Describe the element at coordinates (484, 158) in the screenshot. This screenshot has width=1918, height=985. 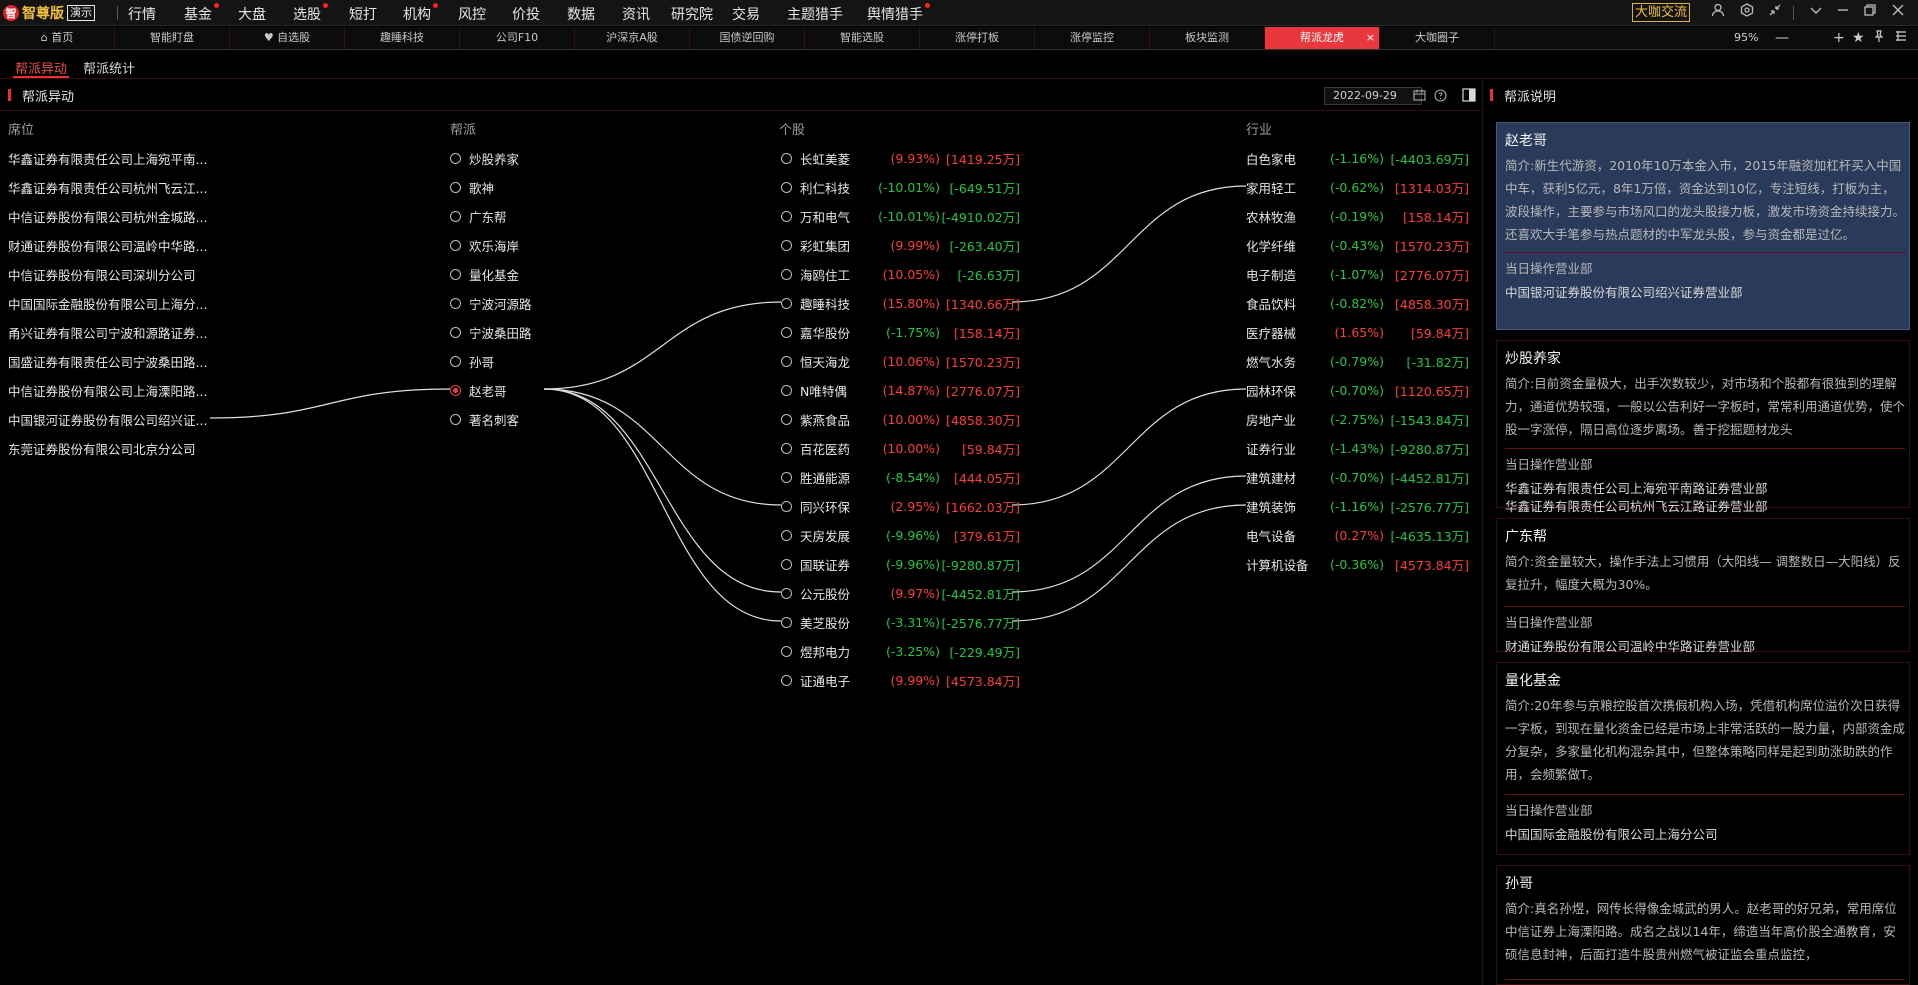
I see `gang-item: 炒股养家` at that location.